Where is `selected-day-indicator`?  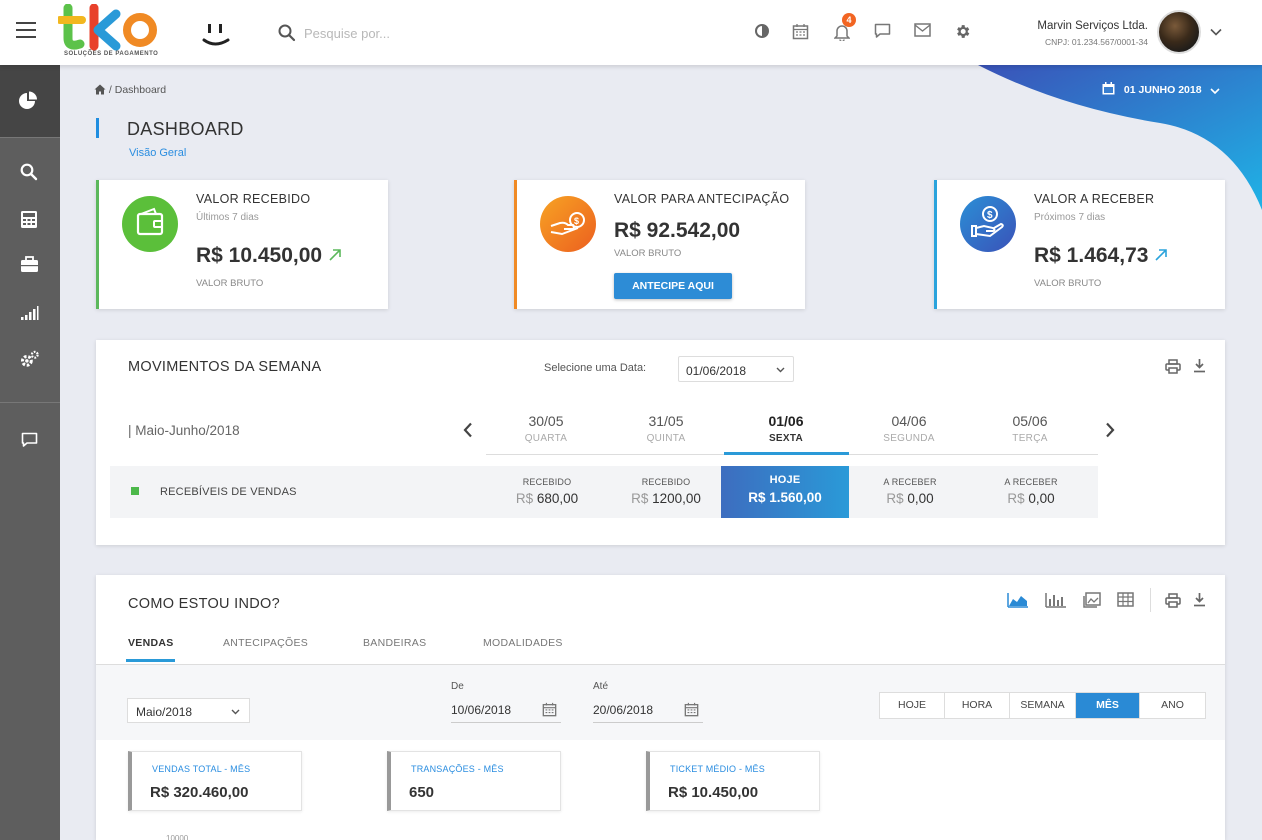
selected-day-indicator is located at coordinates (786, 453).